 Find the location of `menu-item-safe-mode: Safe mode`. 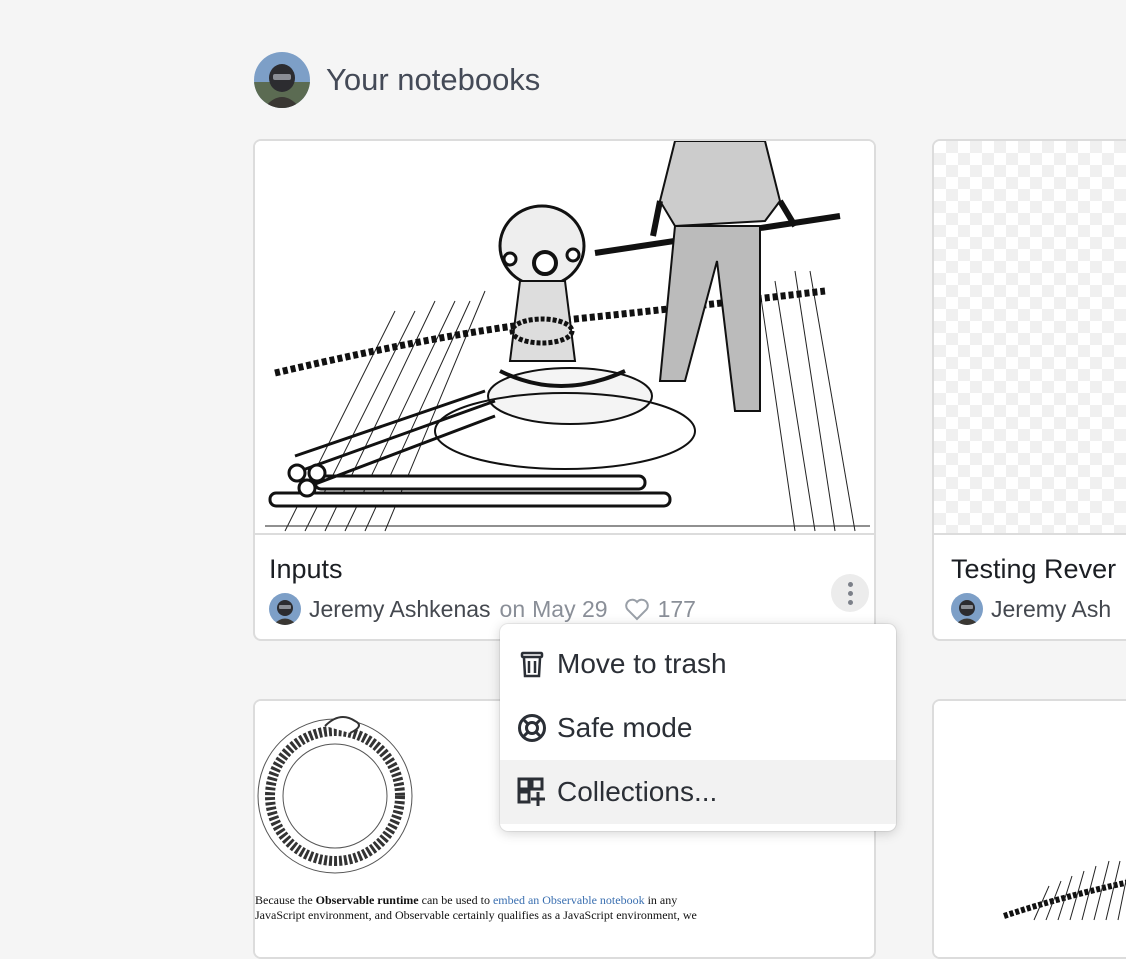

menu-item-safe-mode: Safe mode is located at coordinates (698, 728).